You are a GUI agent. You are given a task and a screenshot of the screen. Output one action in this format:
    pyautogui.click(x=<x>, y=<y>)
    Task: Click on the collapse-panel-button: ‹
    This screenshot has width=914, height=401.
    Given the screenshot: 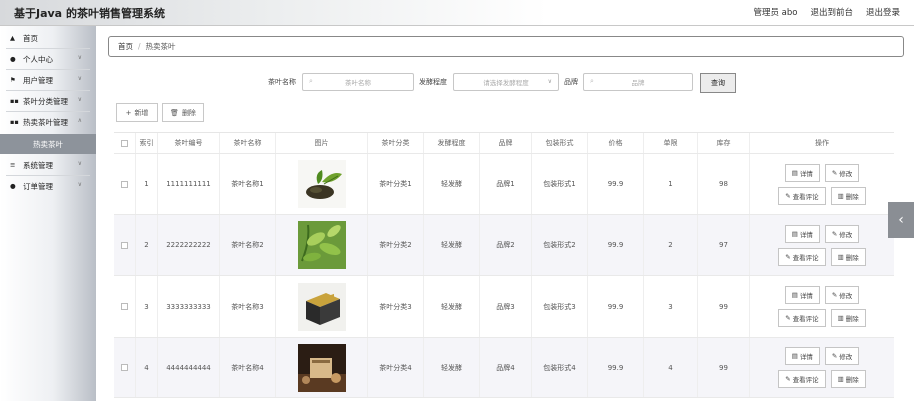 What is the action you would take?
    pyautogui.click(x=901, y=220)
    